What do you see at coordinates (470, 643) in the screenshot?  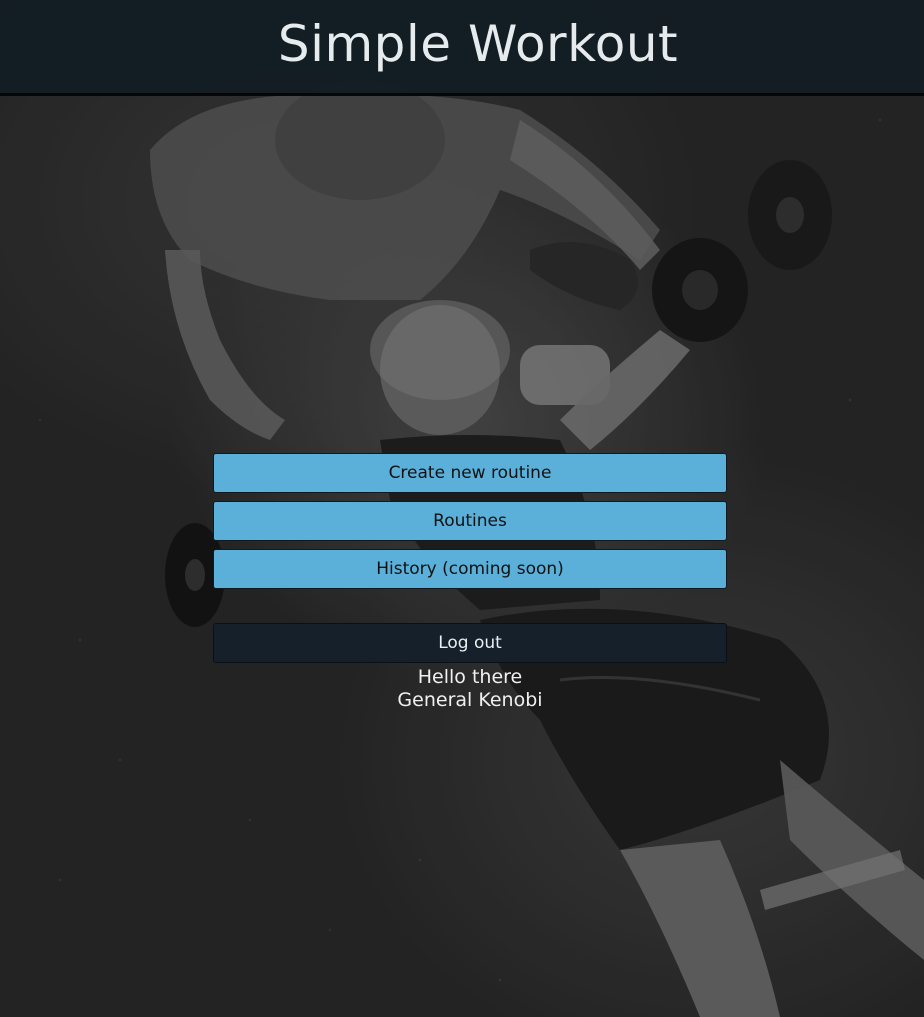 I see `logout-button: Log out` at bounding box center [470, 643].